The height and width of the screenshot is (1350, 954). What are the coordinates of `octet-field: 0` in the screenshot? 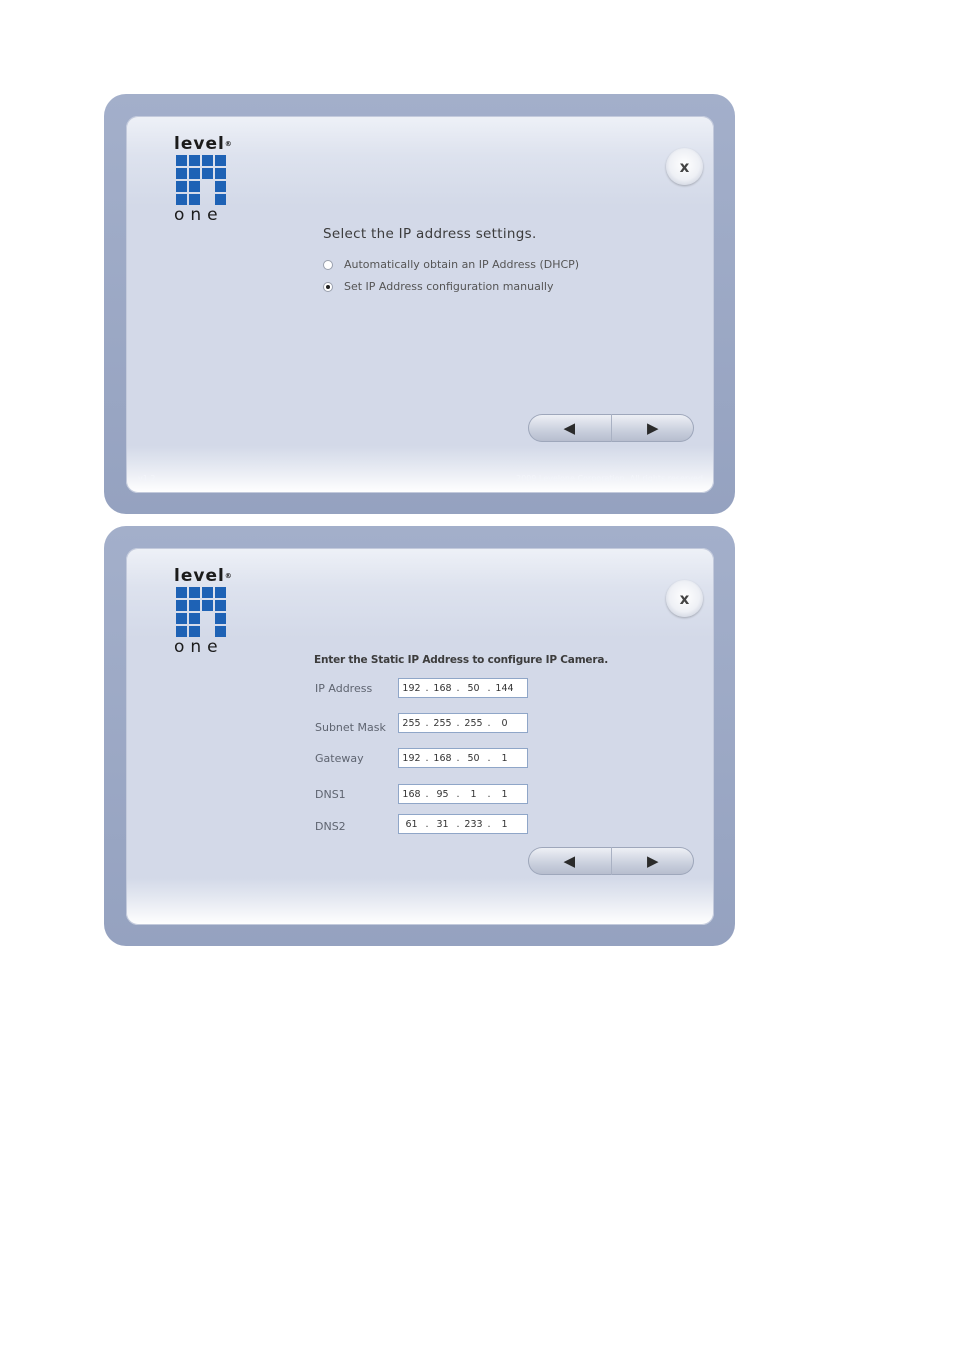 It's located at (504, 723).